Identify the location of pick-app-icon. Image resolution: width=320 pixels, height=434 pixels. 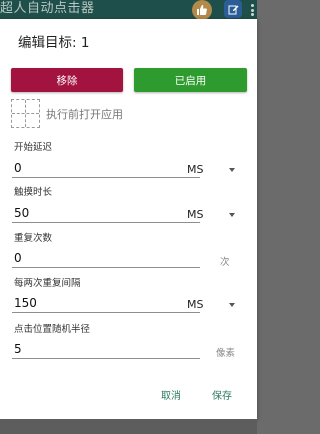
(25, 113).